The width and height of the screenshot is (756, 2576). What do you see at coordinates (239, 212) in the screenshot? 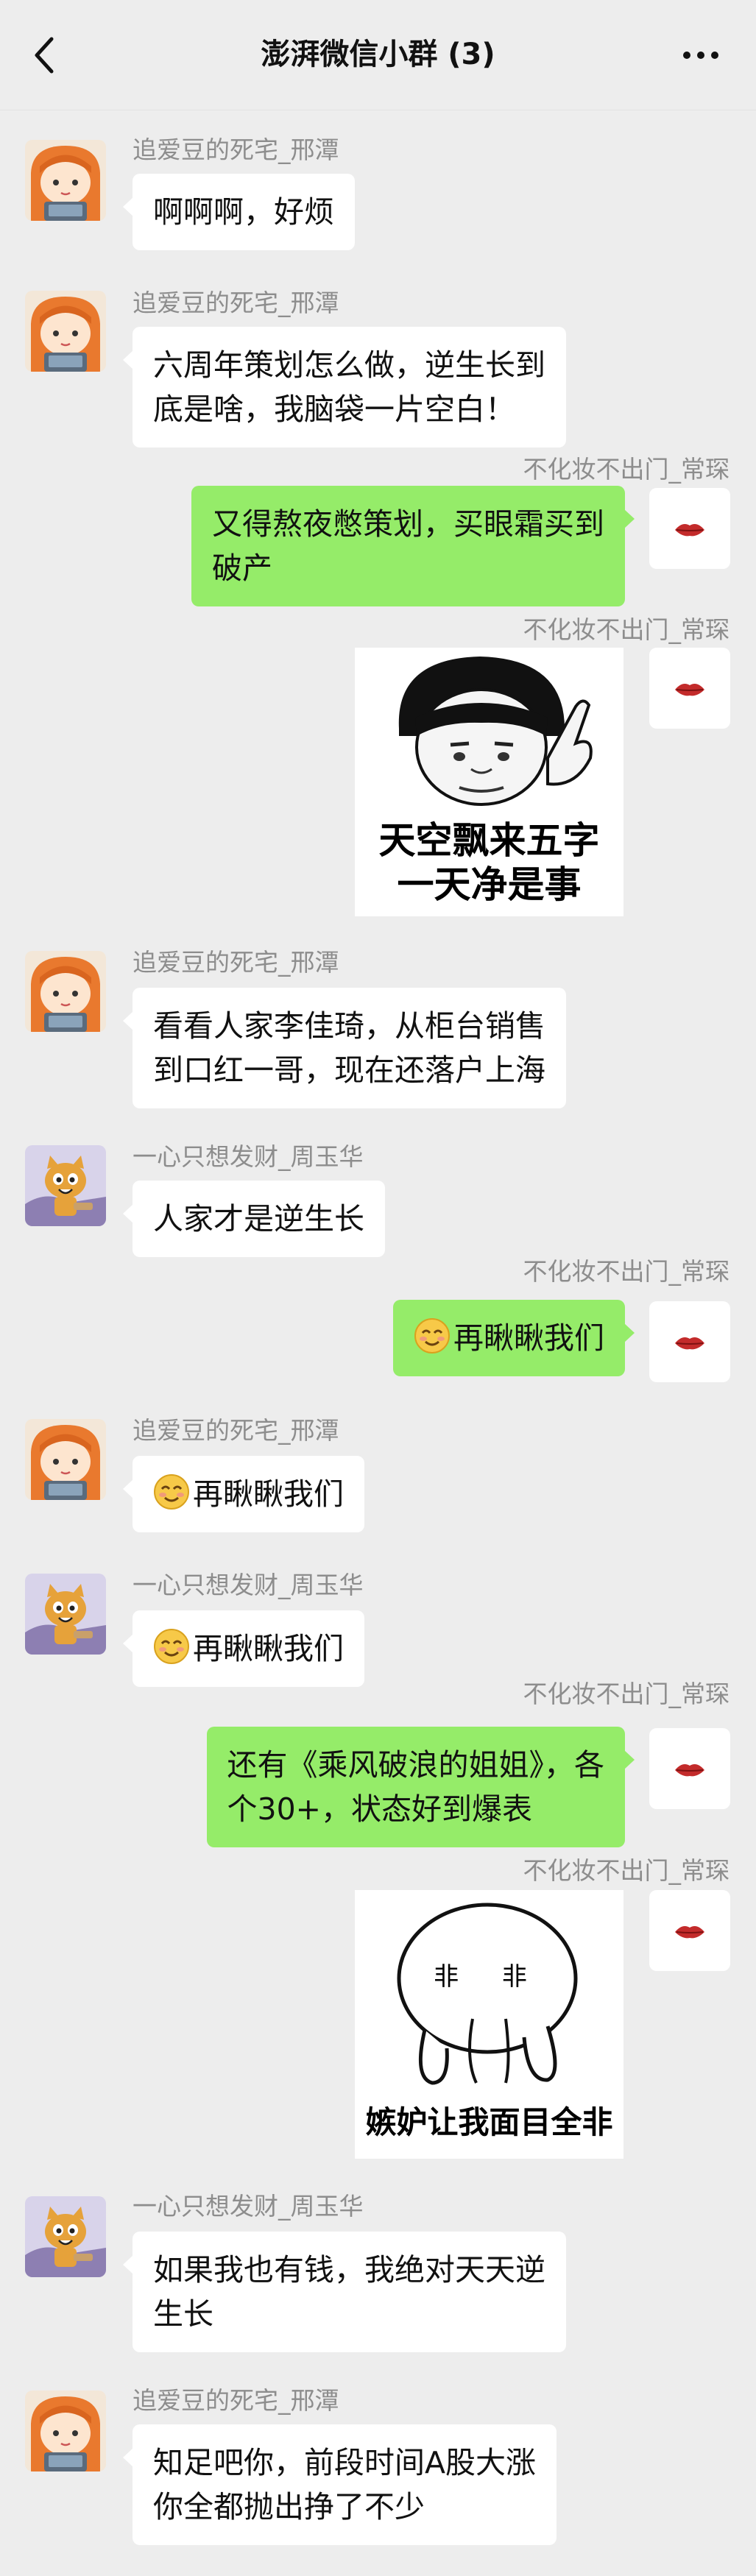
I see `message-bubble: 啊啊啊，好烦` at bounding box center [239, 212].